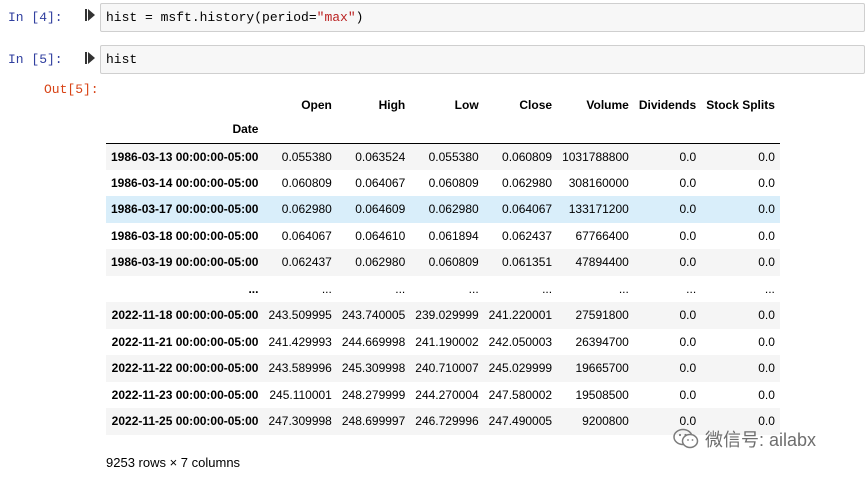 This screenshot has height=477, width=865. Describe the element at coordinates (602, 315) in the screenshot. I see `table-cell: 27591800` at that location.